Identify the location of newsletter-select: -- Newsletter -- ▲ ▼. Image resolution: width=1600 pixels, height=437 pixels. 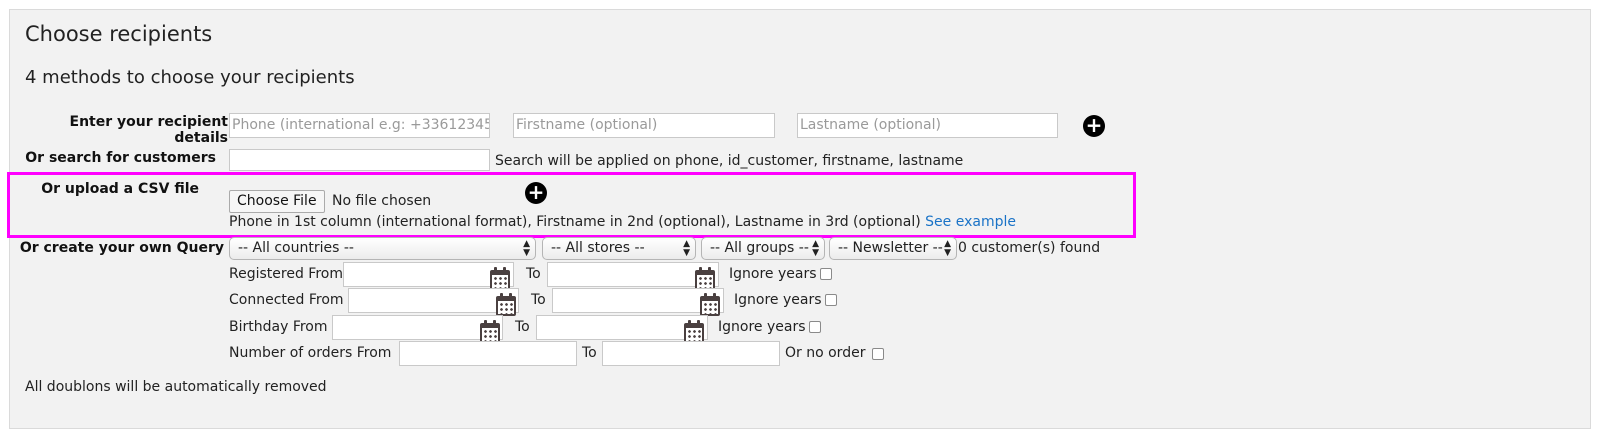
(893, 248).